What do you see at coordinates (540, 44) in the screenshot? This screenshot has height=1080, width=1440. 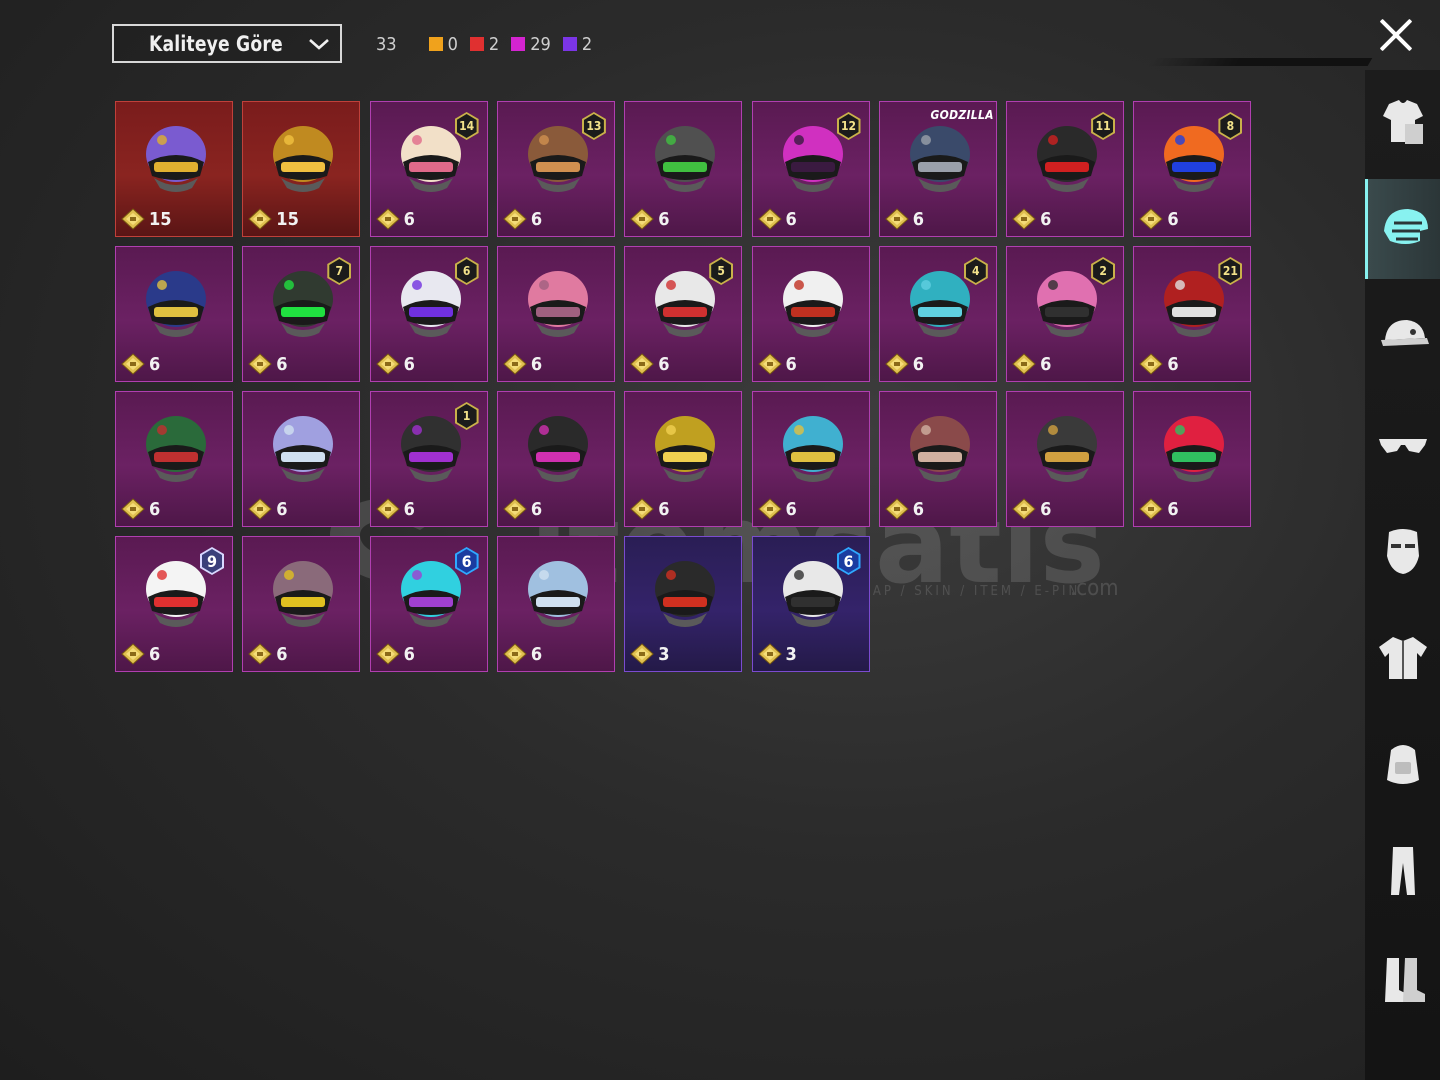 I see `pink-rarity-count: 29` at bounding box center [540, 44].